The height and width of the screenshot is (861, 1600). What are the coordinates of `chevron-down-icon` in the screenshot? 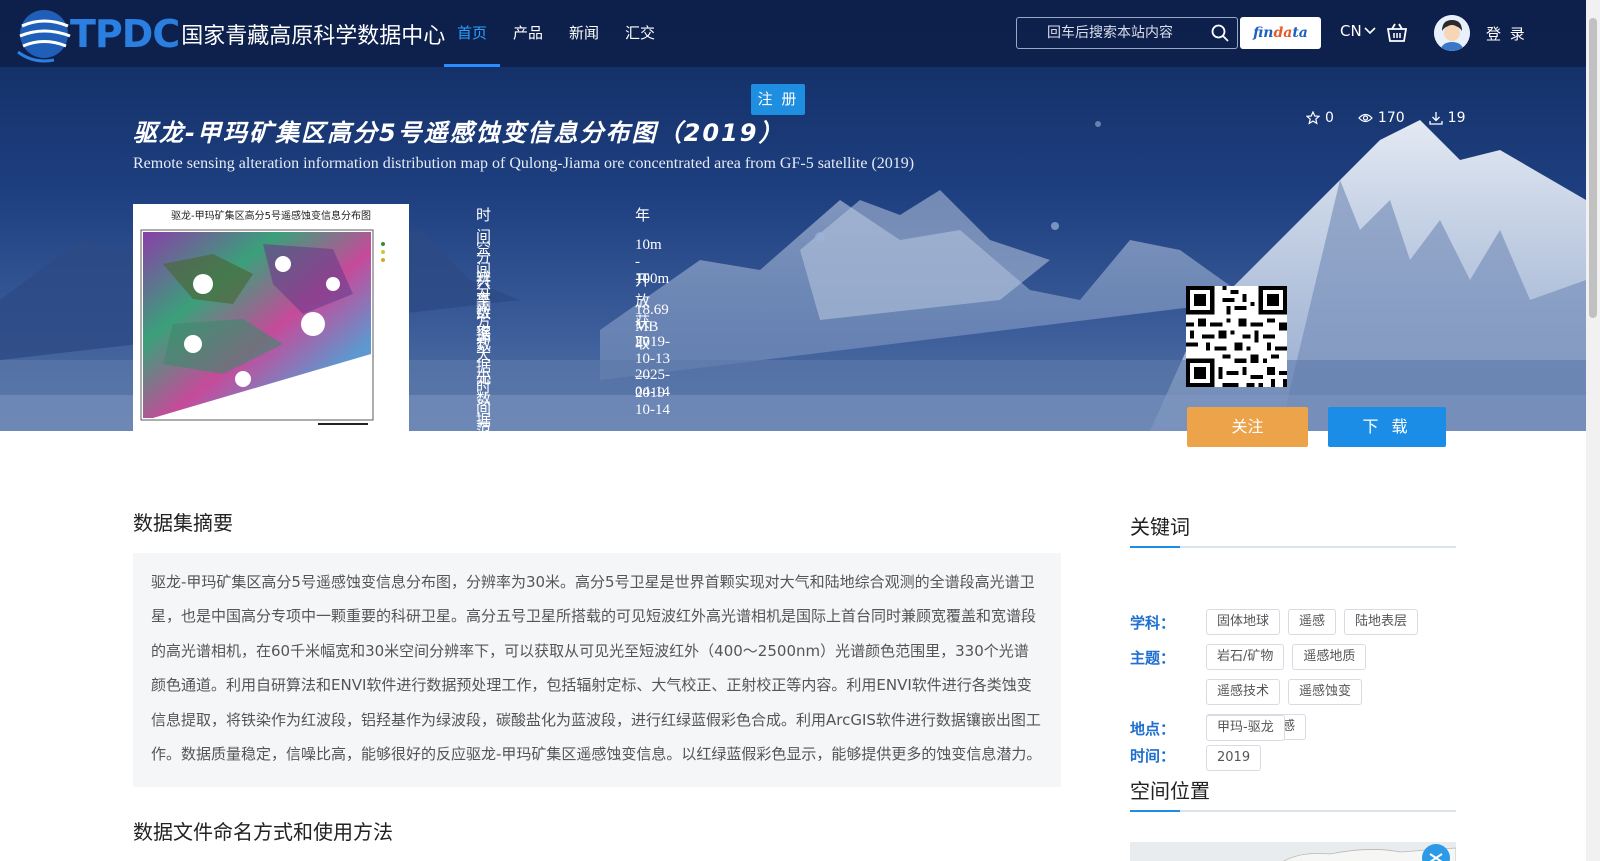 It's located at (1370, 31).